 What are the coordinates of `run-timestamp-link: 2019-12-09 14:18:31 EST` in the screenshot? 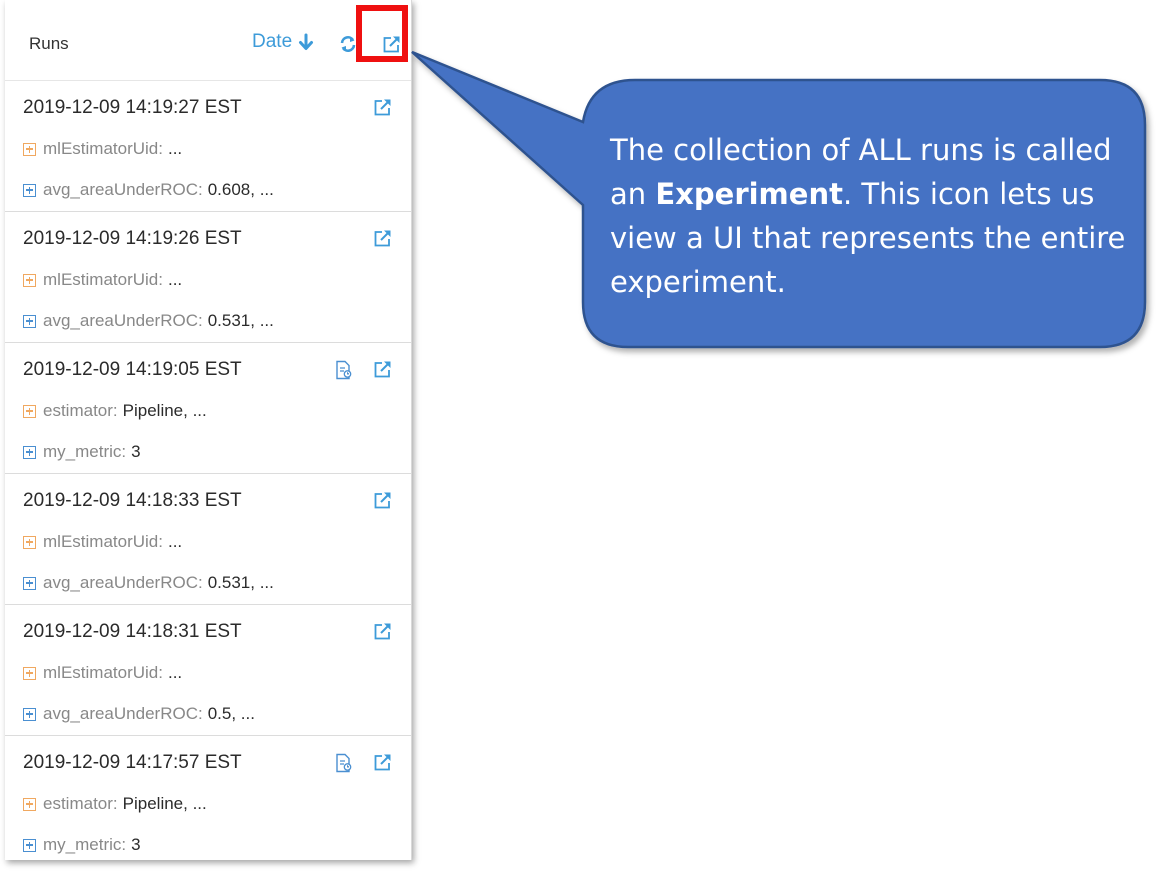 It's located at (132, 632).